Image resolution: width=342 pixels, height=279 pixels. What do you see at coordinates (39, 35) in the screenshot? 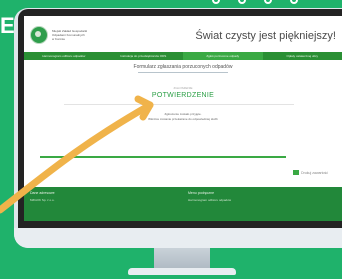
I see `logo-emblem-icon` at bounding box center [39, 35].